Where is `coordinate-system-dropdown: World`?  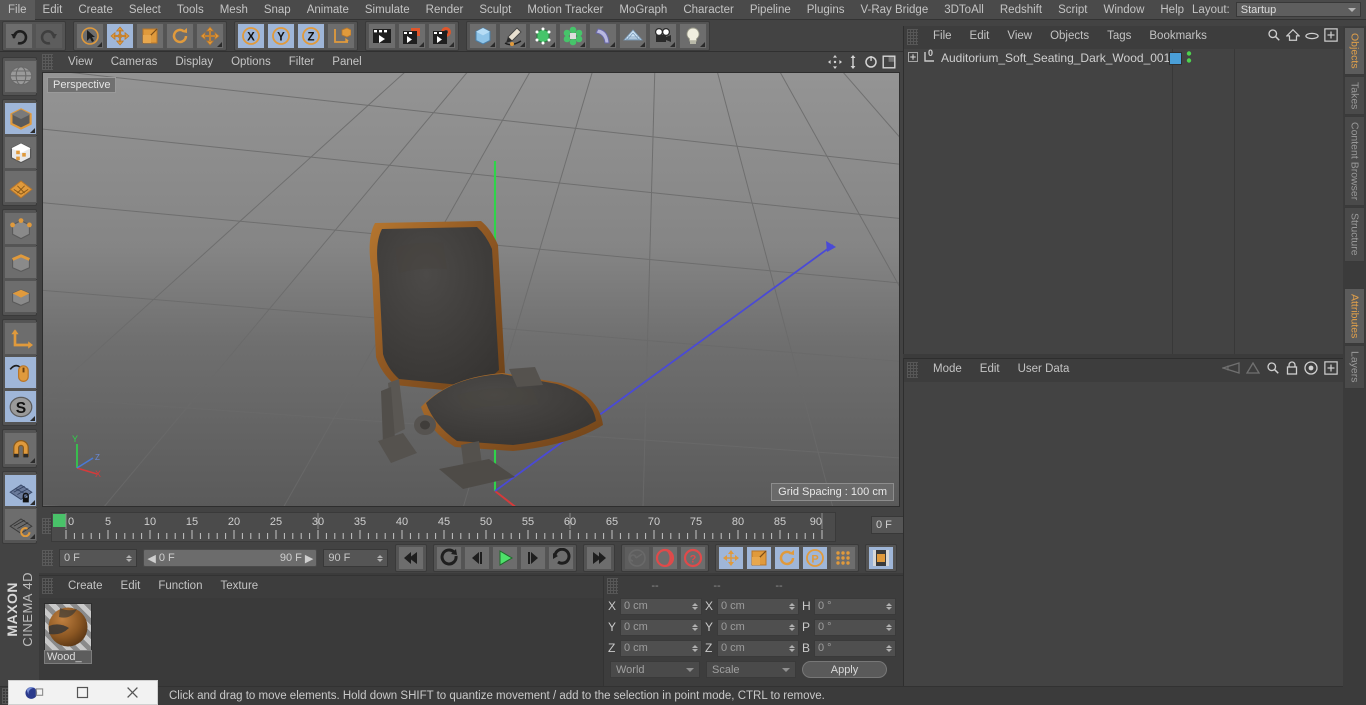
coordinate-system-dropdown: World is located at coordinates (655, 669).